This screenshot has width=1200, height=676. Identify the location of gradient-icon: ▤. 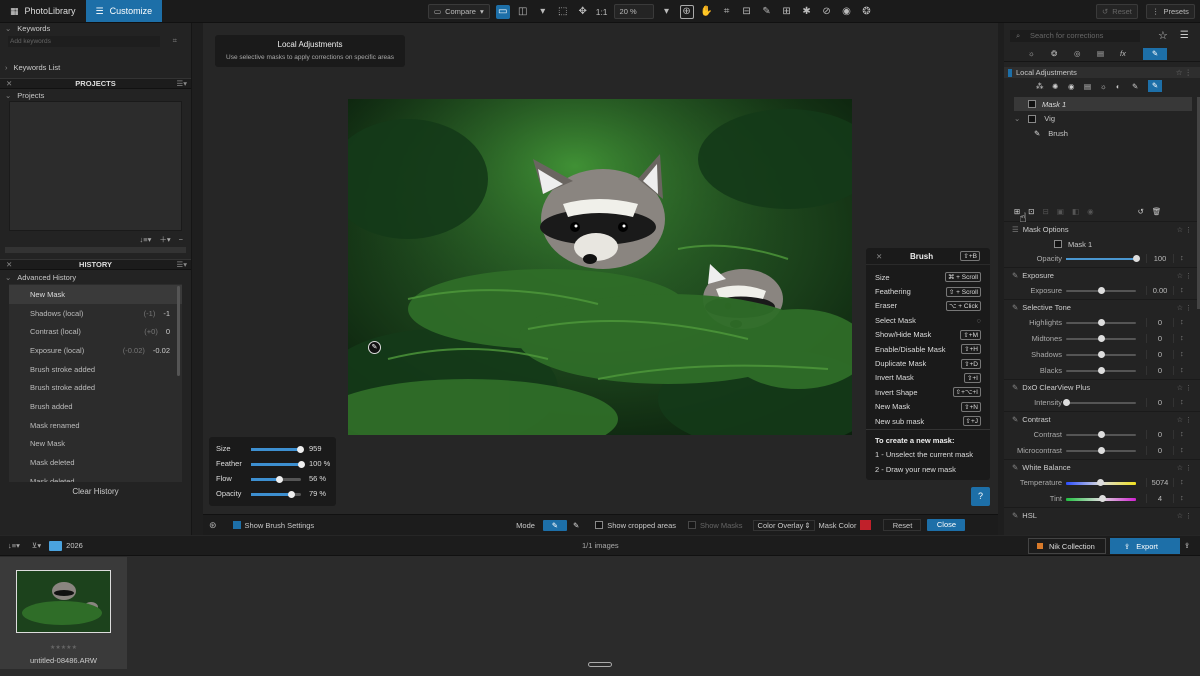
(1092, 86).